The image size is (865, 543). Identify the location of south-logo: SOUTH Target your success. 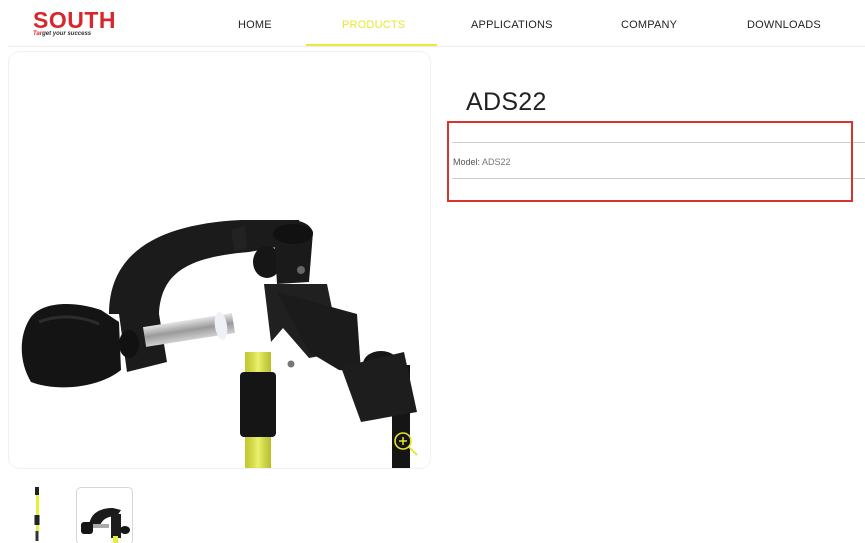
(74, 22).